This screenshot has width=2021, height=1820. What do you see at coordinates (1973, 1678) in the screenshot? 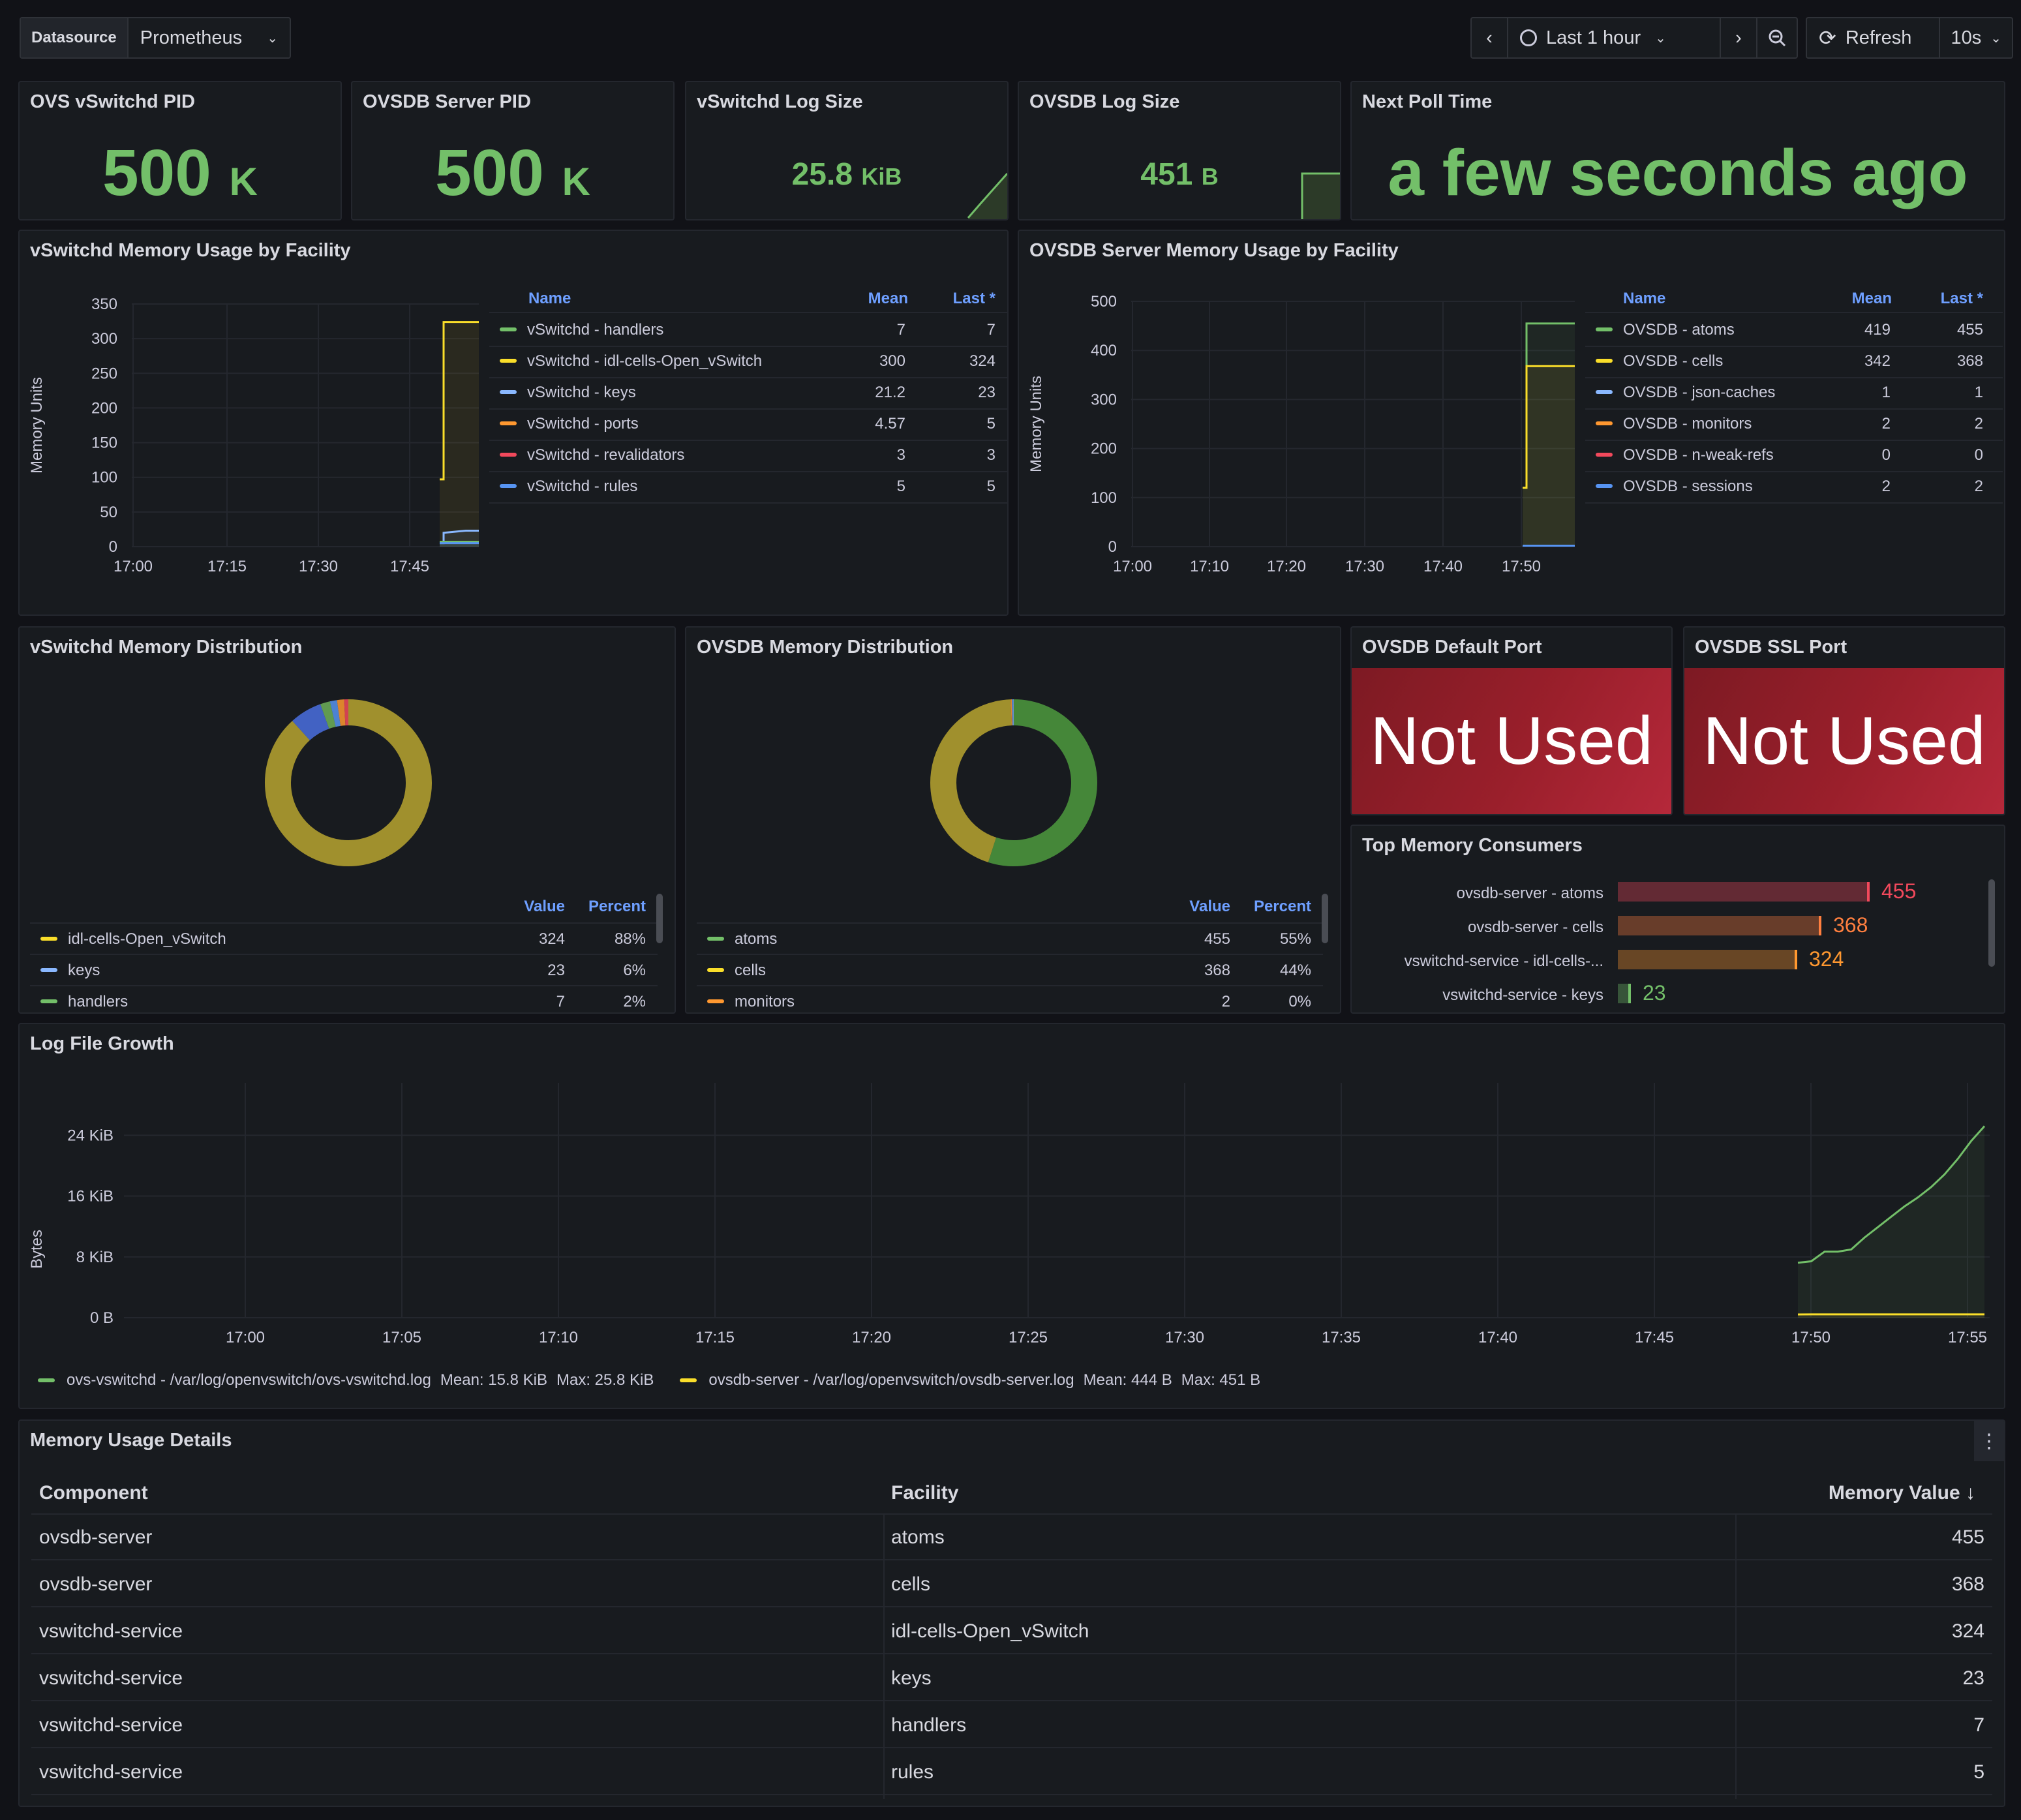
I see `cell-memory-value: 23` at bounding box center [1973, 1678].